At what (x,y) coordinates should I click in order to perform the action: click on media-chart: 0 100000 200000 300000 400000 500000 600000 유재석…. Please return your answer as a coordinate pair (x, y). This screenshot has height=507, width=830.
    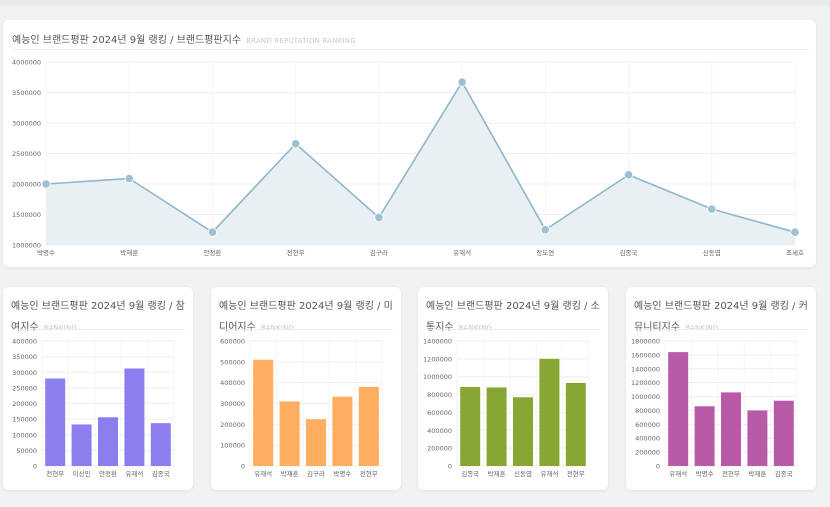
    Looking at the image, I should click on (301, 408).